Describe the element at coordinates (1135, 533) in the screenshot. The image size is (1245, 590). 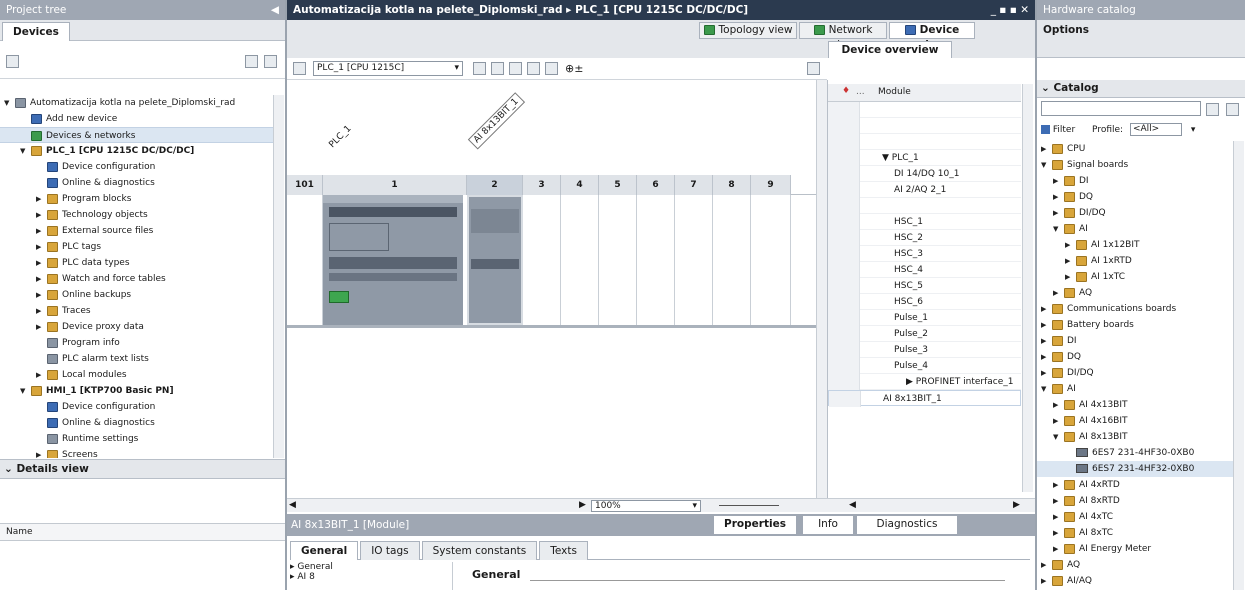
I see `catalog-item: ▶ AI 8xTC` at that location.